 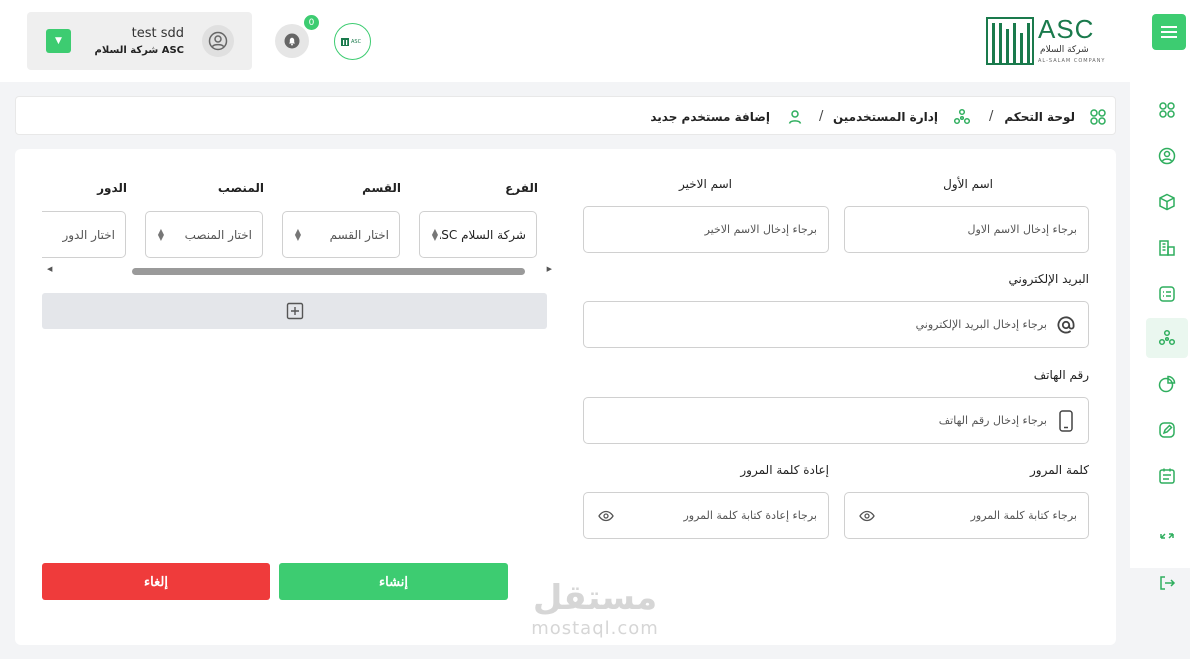 I want to click on notifications-button, so click(x=292, y=41).